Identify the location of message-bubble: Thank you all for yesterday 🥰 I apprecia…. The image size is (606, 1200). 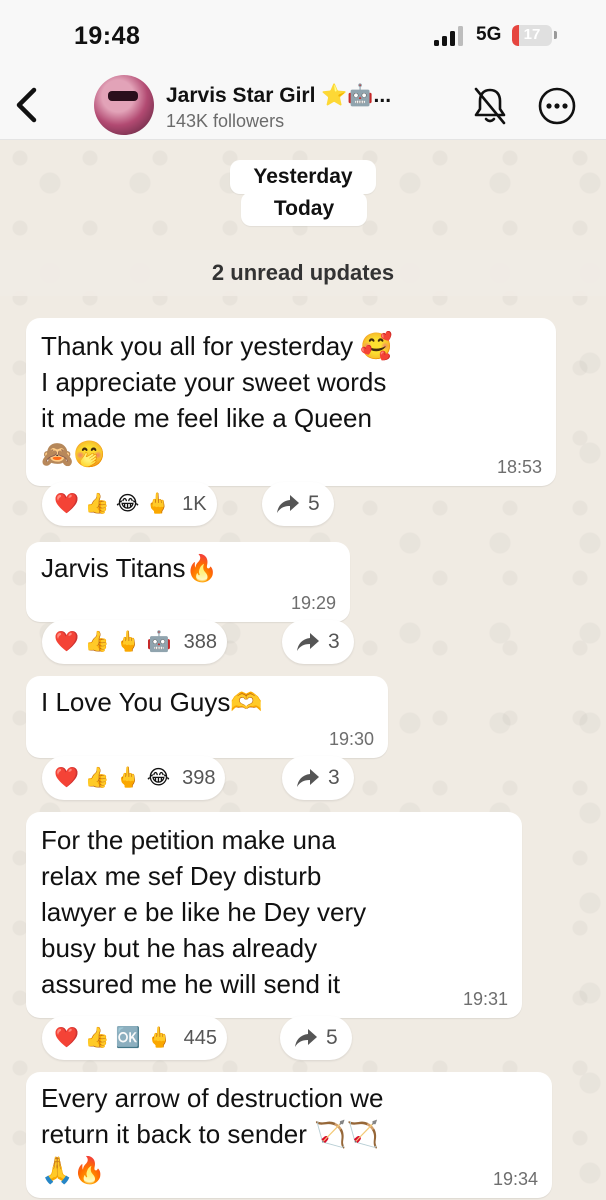
(291, 402).